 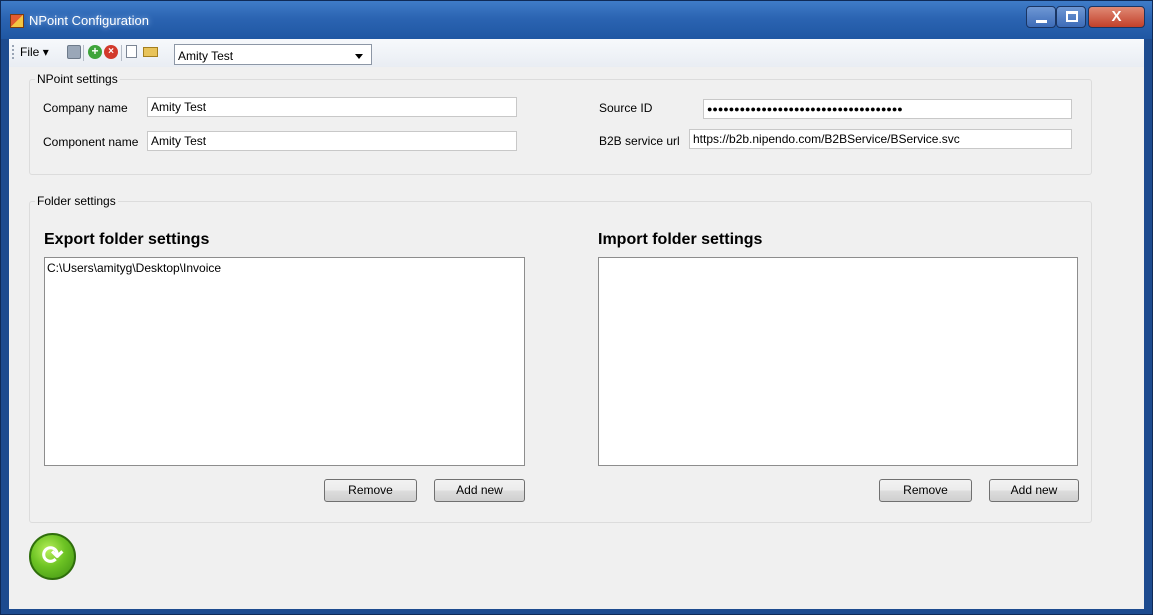 I want to click on file-menu-label: File, so click(x=30, y=52).